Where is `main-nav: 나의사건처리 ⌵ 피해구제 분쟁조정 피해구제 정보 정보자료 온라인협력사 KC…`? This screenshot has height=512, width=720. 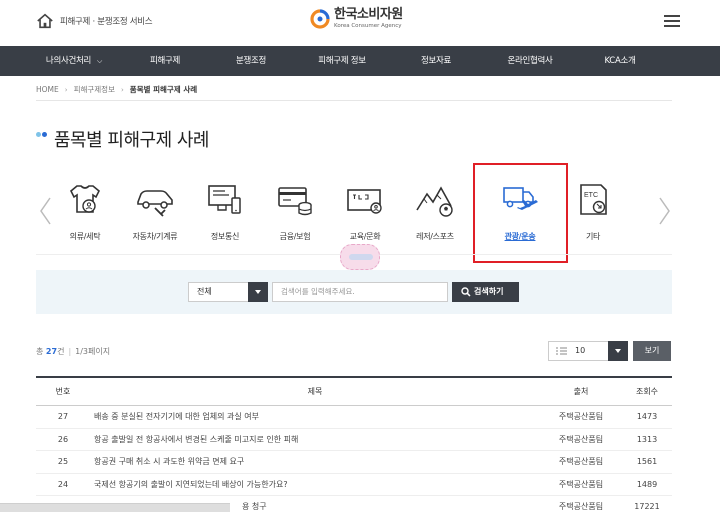
main-nav: 나의사건처리 ⌵ 피해구제 분쟁조정 피해구제 정보 정보자료 온라인협력사 KC… is located at coordinates (360, 61).